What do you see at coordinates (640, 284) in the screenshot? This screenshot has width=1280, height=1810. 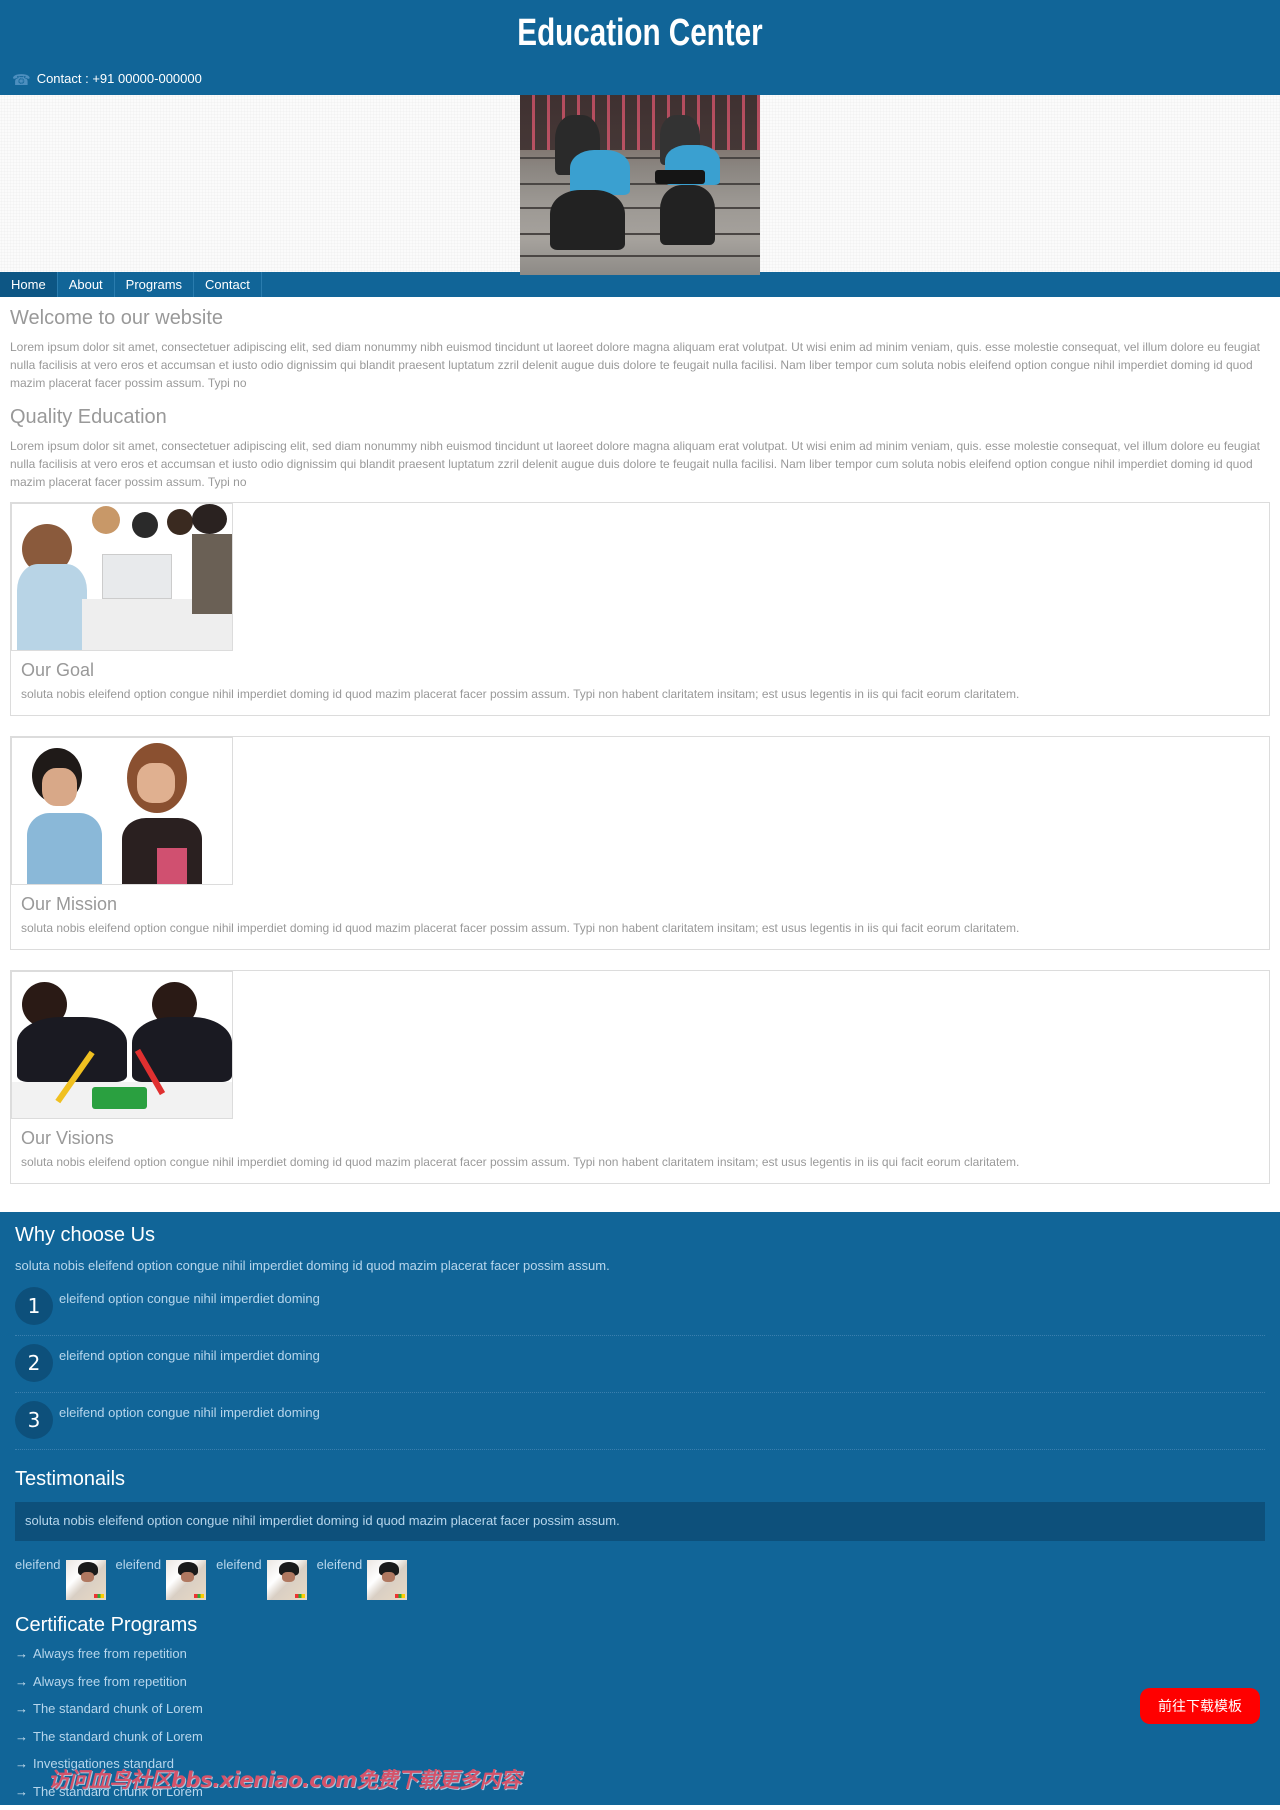 I see `main-nav: Home About Programs Contact` at bounding box center [640, 284].